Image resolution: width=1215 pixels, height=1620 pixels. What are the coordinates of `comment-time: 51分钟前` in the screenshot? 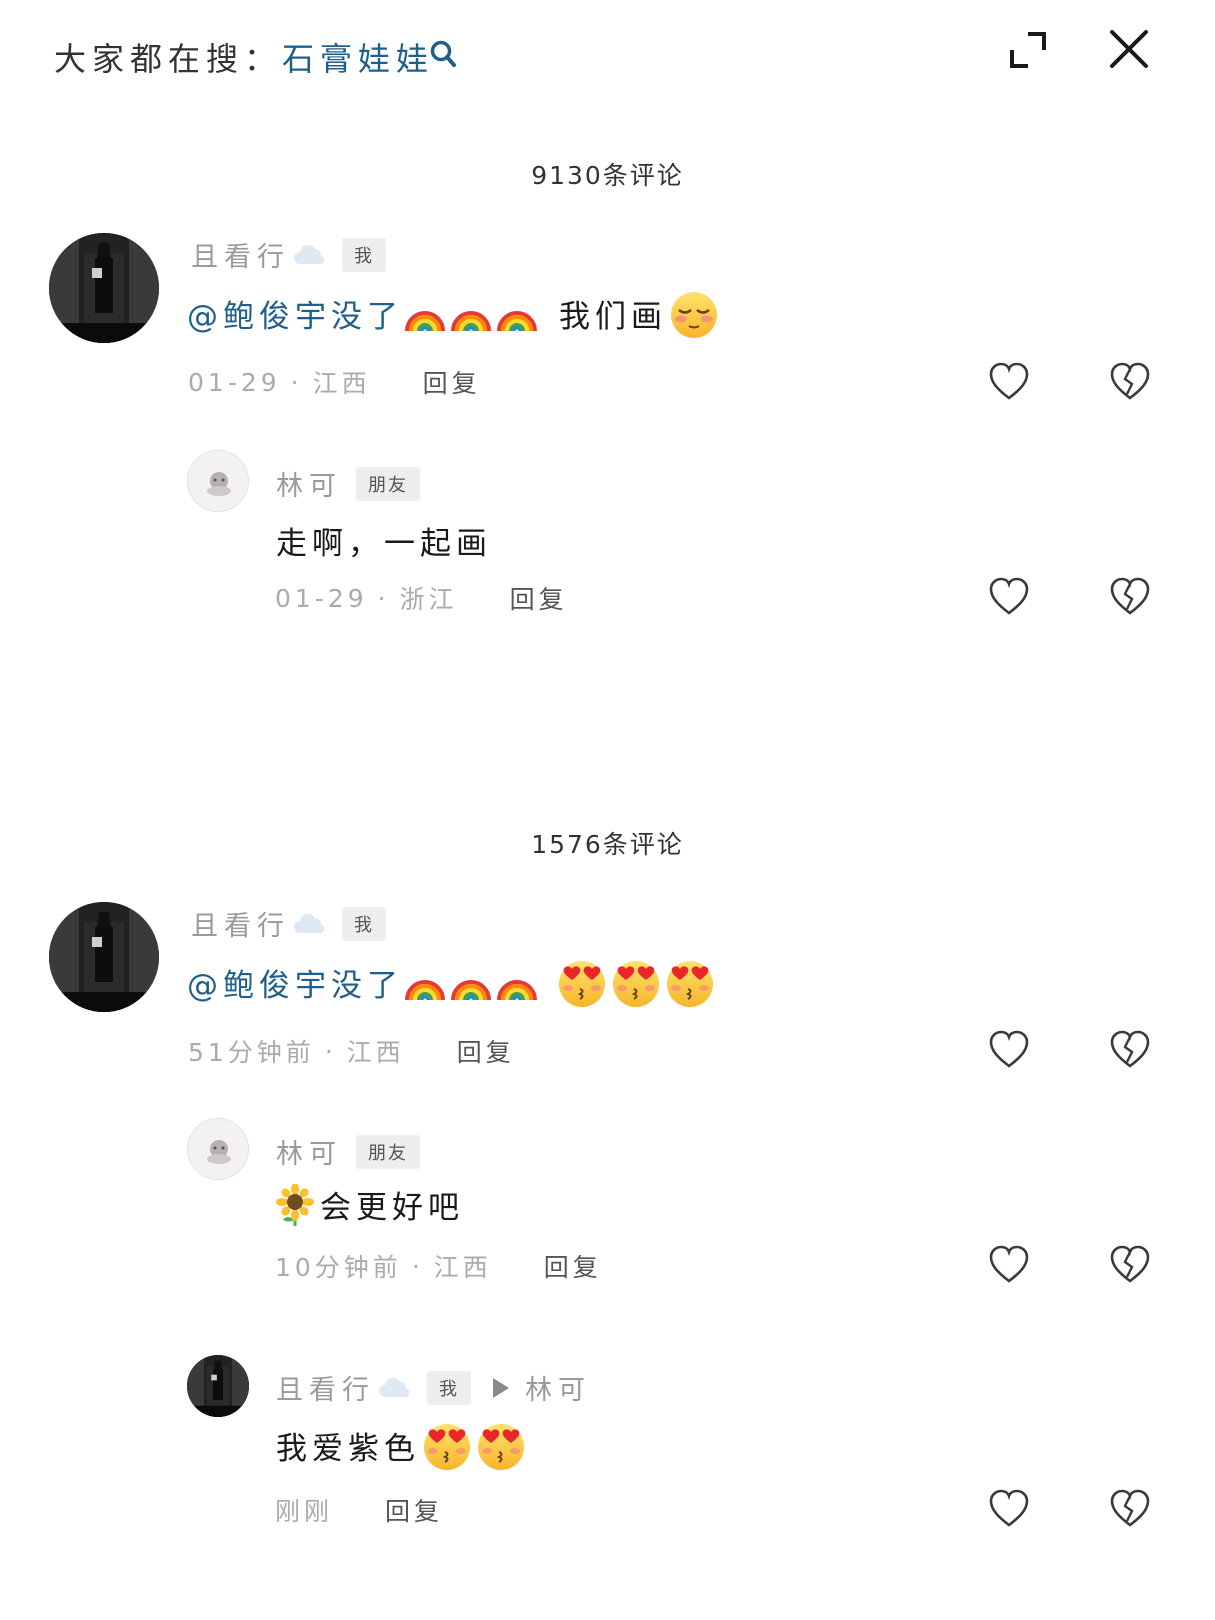 It's located at (251, 1052).